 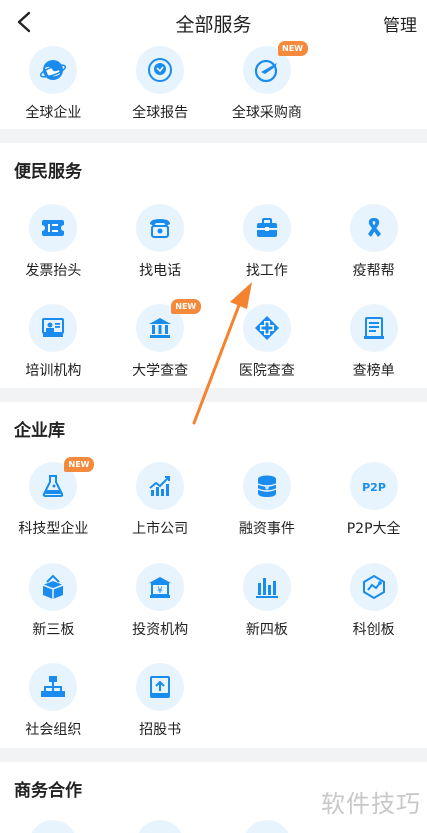 I want to click on service-university: NEW 大学查查, so click(x=160, y=339).